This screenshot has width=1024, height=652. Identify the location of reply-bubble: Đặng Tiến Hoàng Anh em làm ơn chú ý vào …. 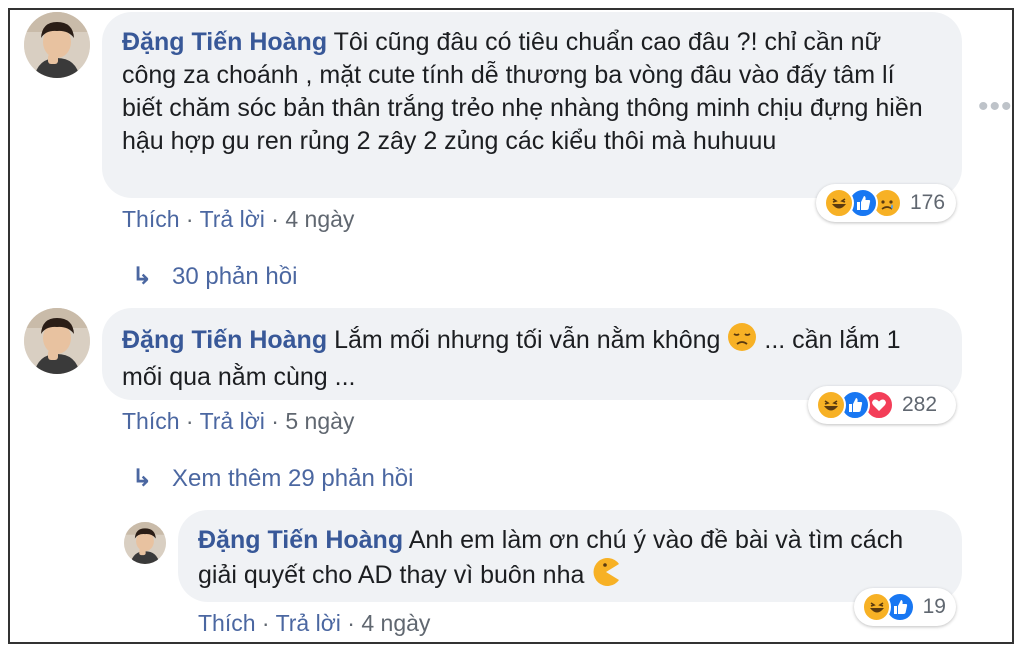
(570, 556).